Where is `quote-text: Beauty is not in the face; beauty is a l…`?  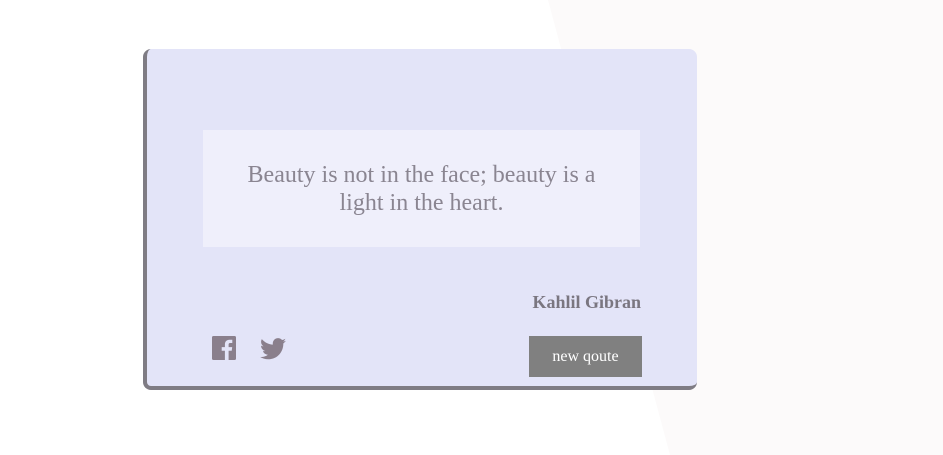
quote-text: Beauty is not in the face; beauty is a l… is located at coordinates (421, 188).